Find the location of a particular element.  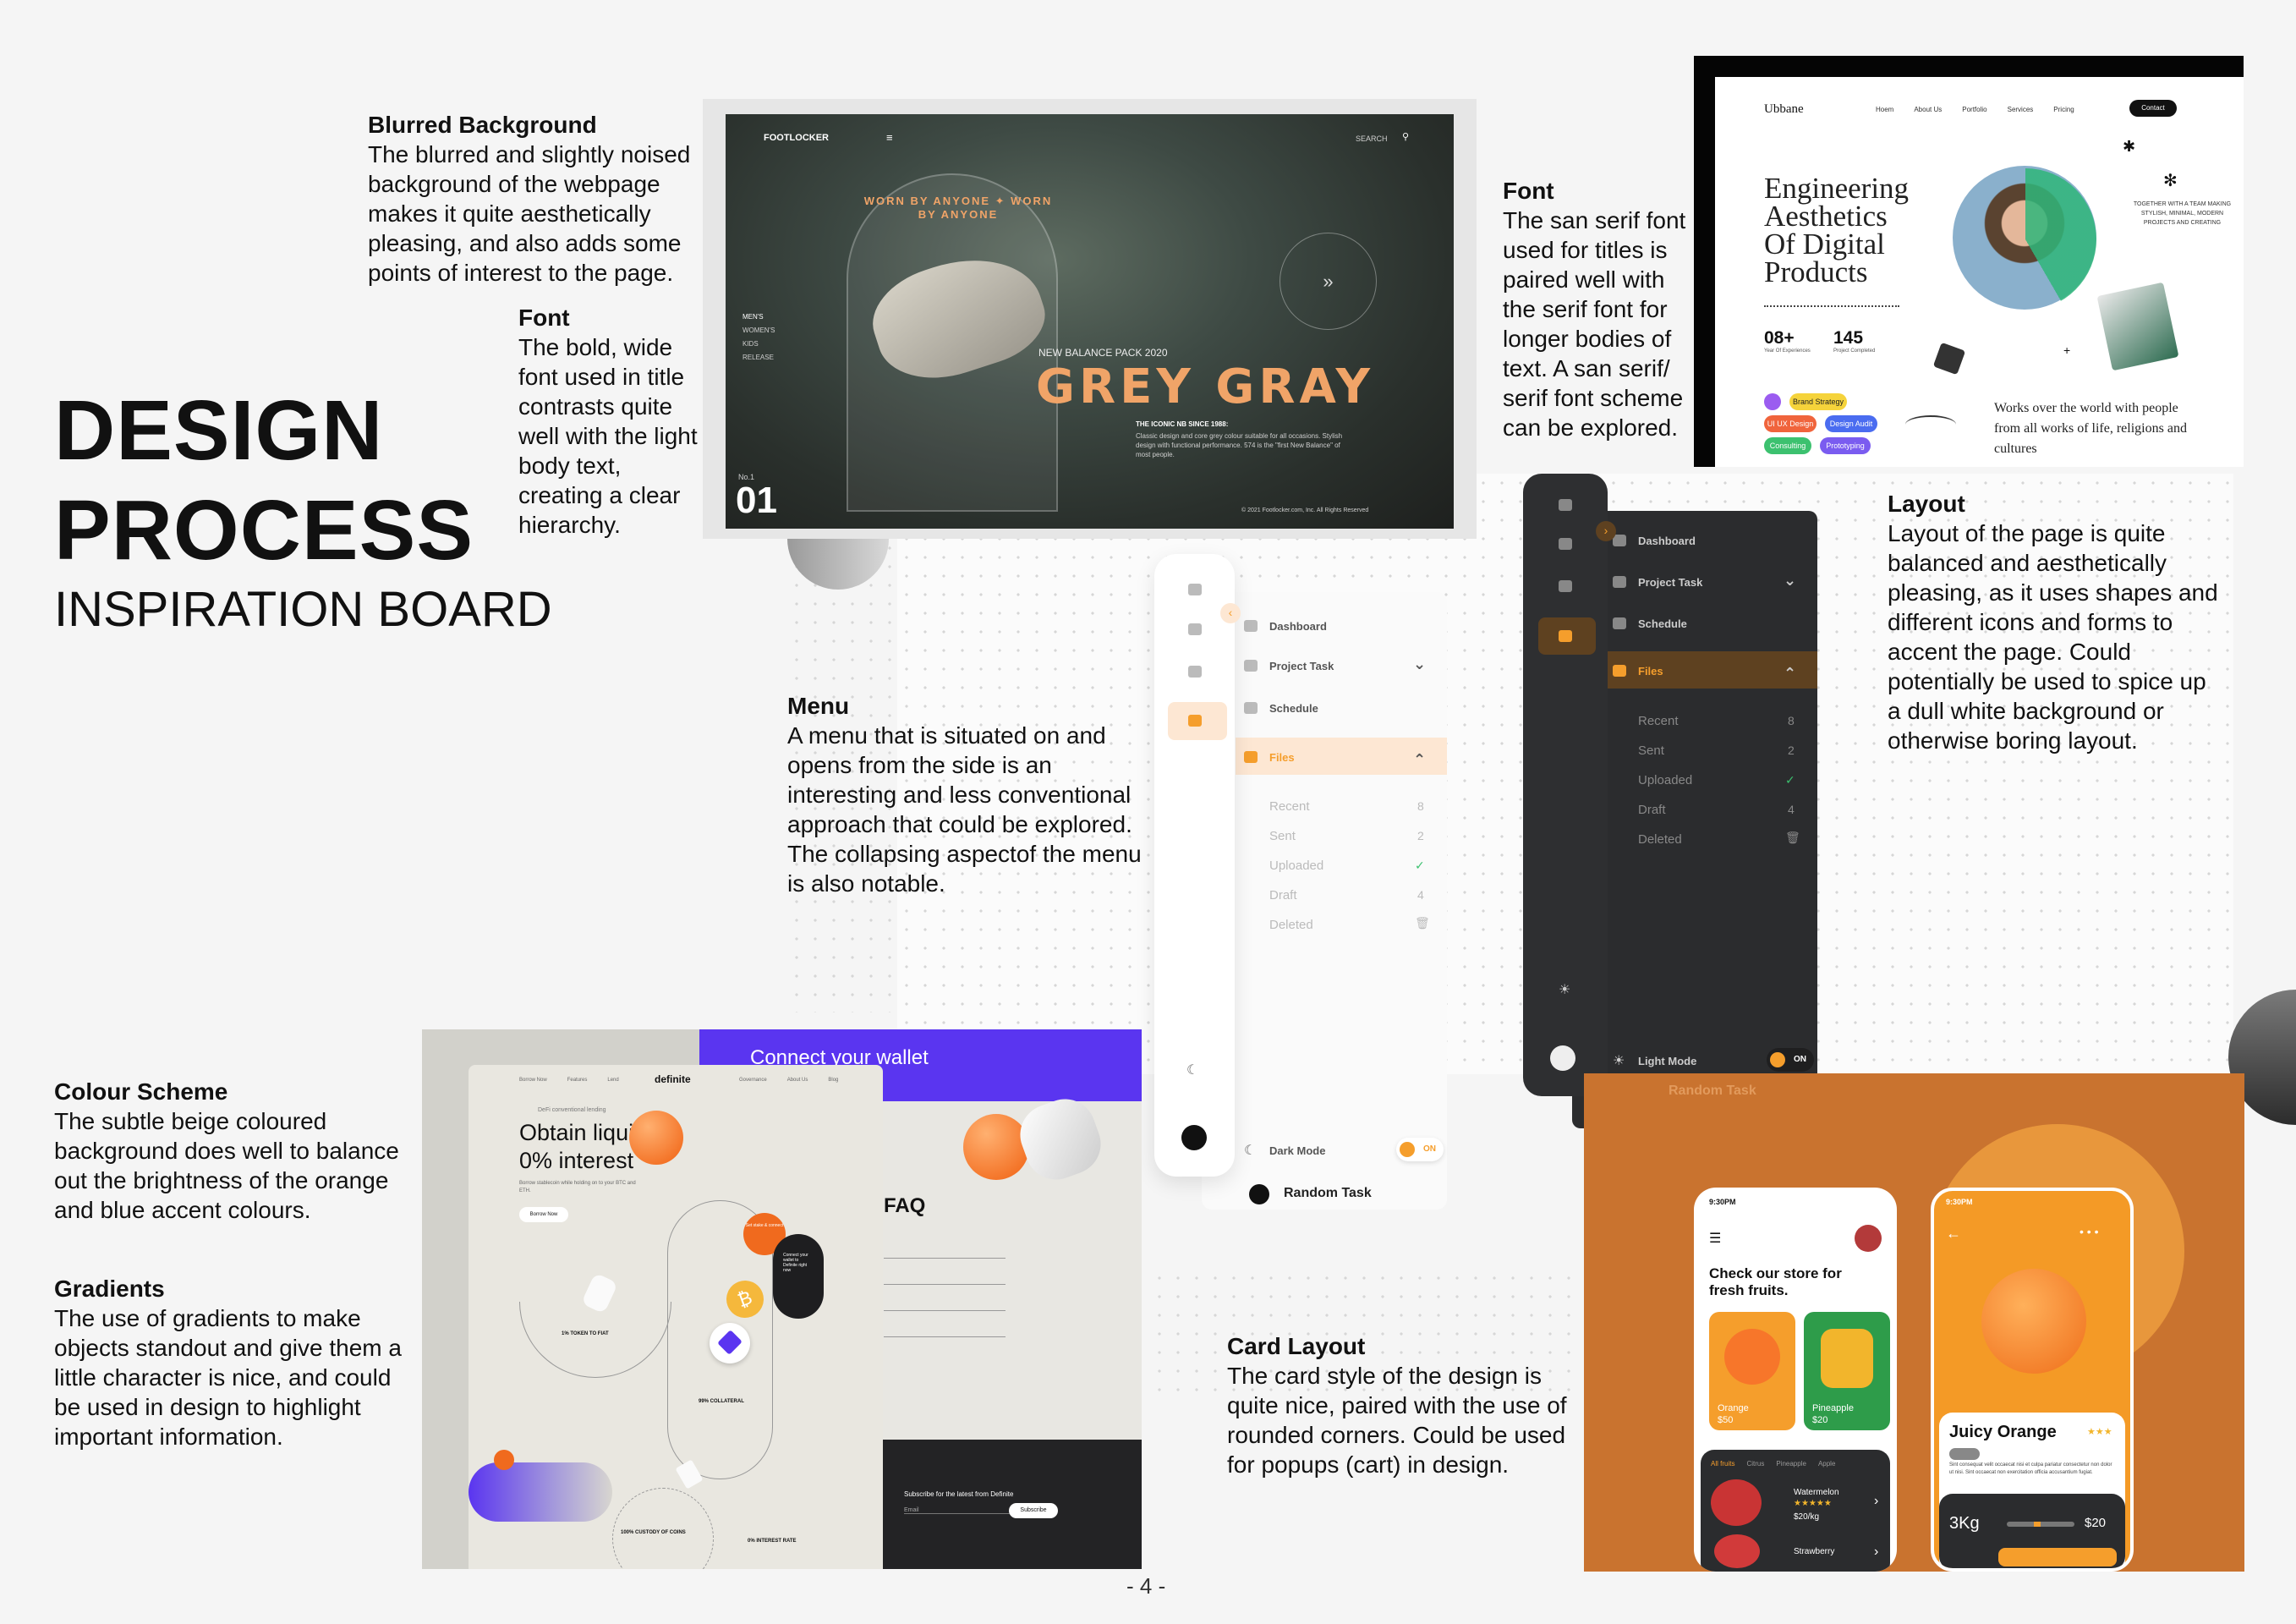

back-arrow-icon: ← is located at coordinates (1954, 1234).